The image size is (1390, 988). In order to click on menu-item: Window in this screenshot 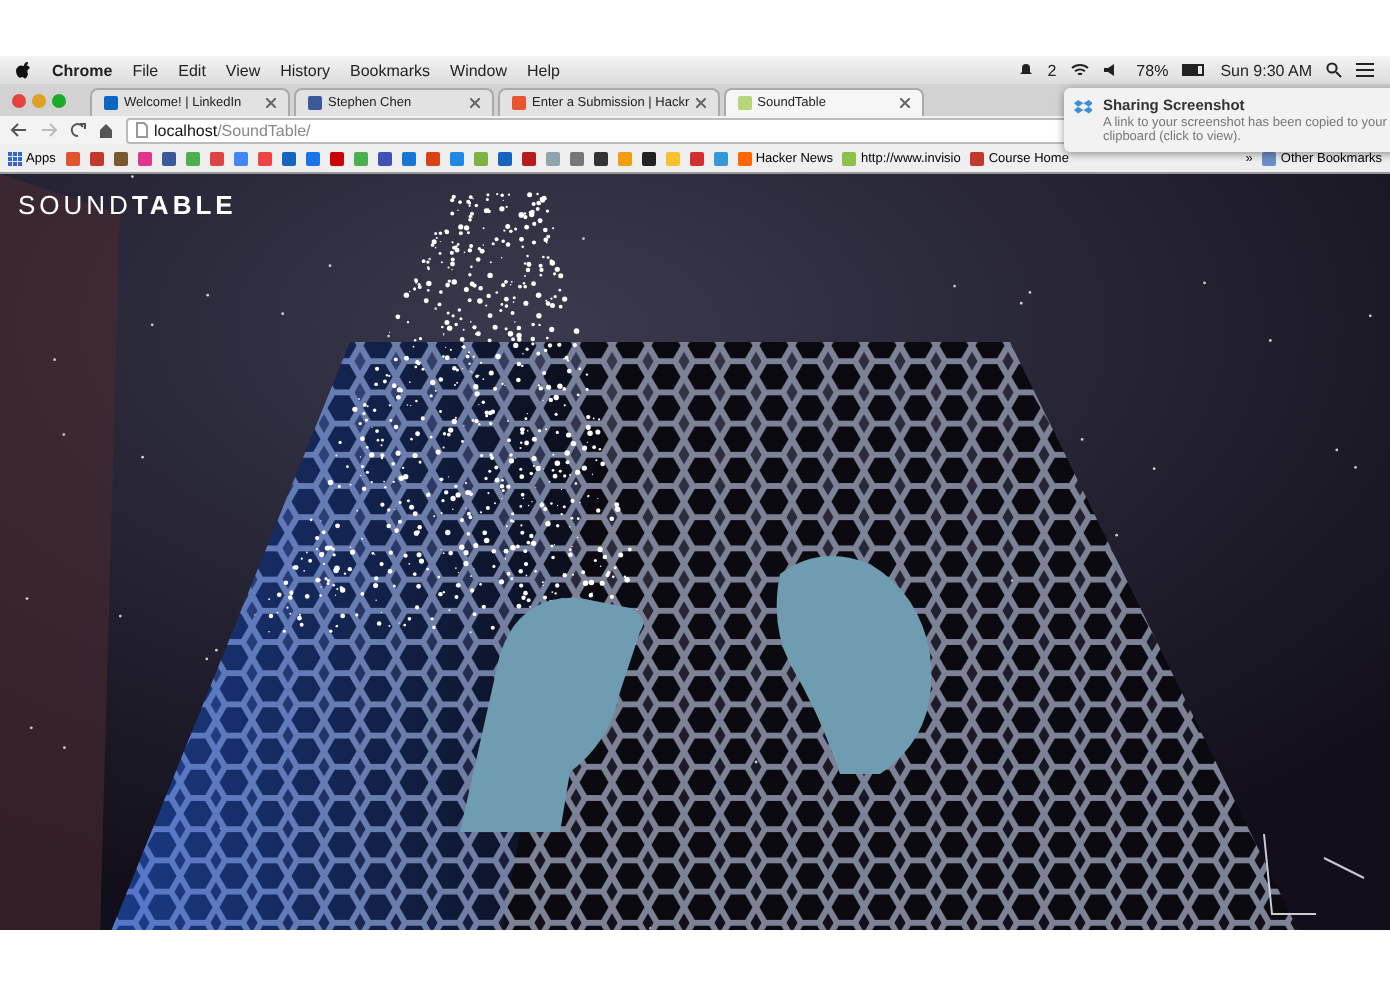, I will do `click(478, 70)`.